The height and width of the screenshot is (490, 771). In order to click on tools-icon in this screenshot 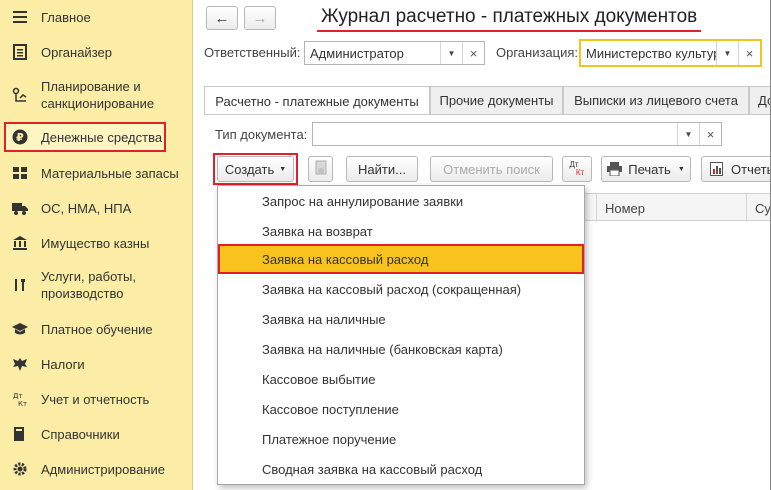, I will do `click(20, 285)`.